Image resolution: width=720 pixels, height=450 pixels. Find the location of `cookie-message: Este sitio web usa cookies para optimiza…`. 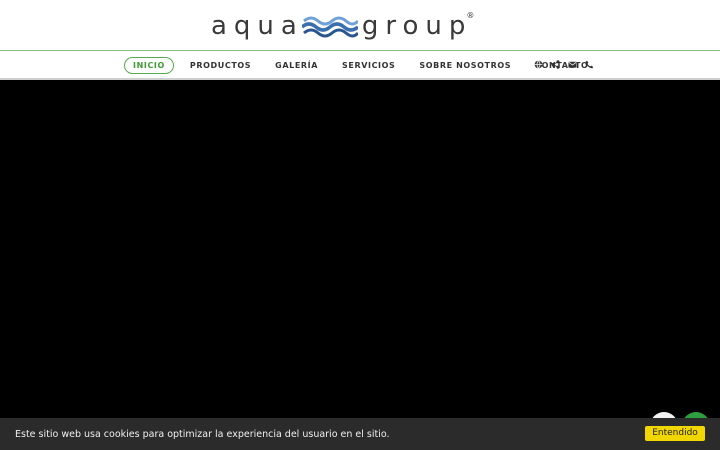

cookie-message: Este sitio web usa cookies para optimiza… is located at coordinates (202, 434).